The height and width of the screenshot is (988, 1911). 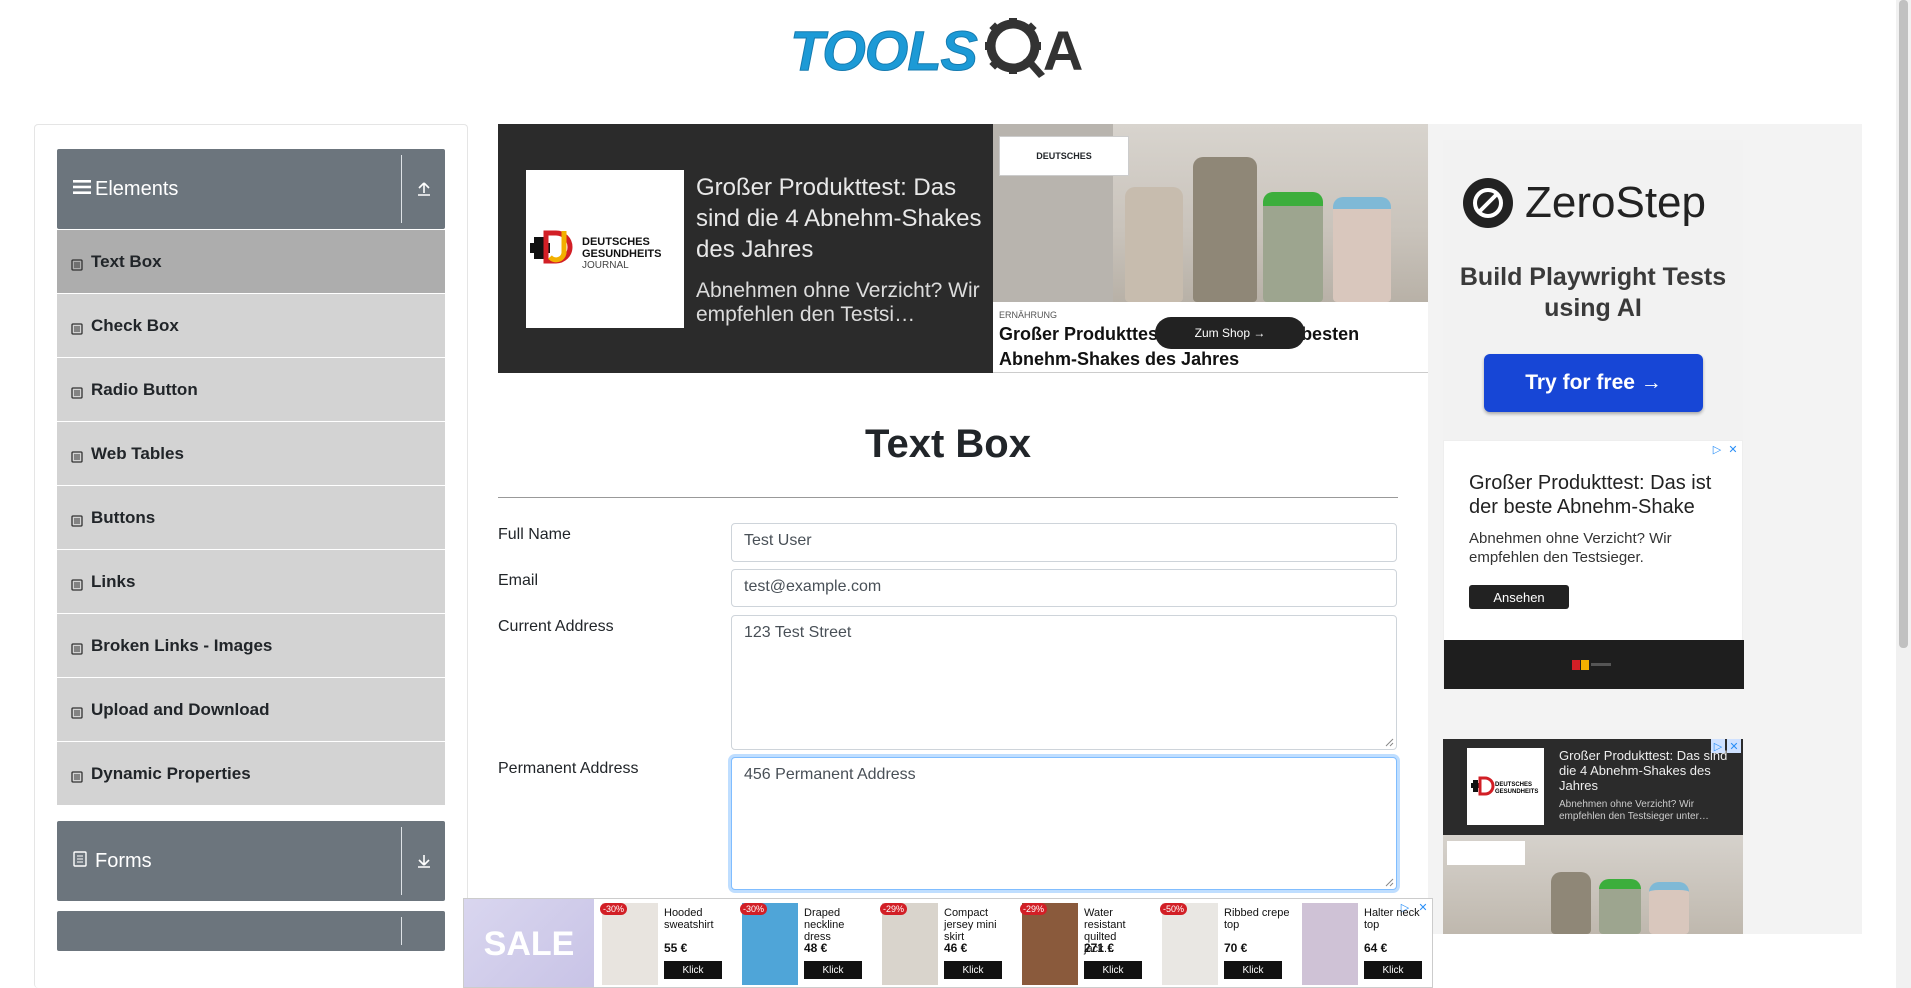 What do you see at coordinates (676, 948) in the screenshot?
I see `product-price: 55 €` at bounding box center [676, 948].